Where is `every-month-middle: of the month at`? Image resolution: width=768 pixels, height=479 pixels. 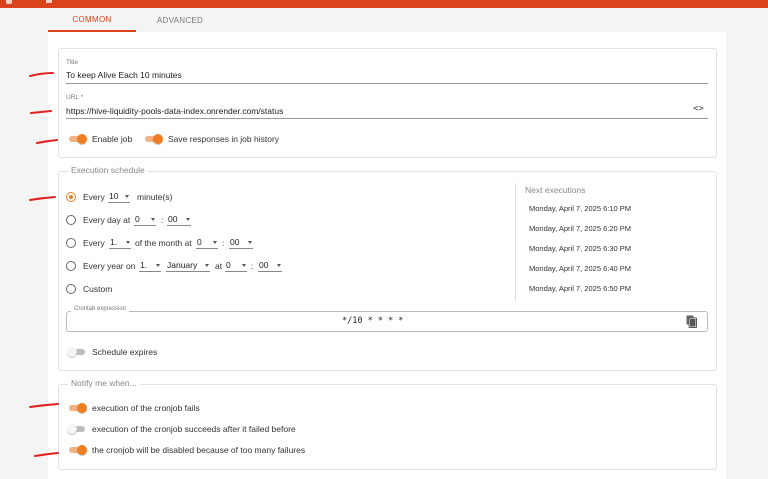 every-month-middle: of the month at is located at coordinates (163, 243).